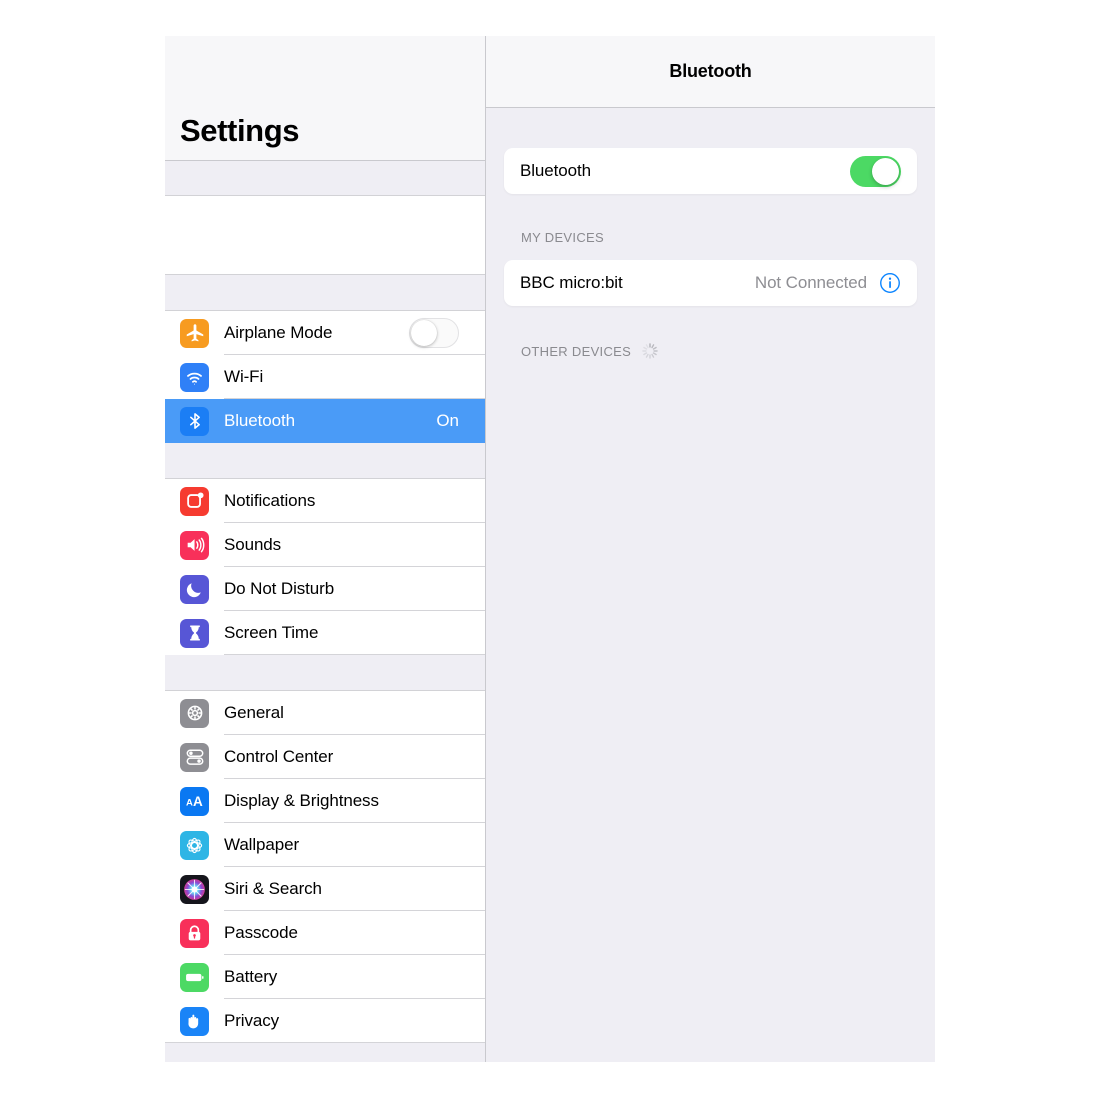 Image resolution: width=1100 pixels, height=1100 pixels. What do you see at coordinates (562, 237) in the screenshot?
I see `my-devices-header-label: MY DEVICES` at bounding box center [562, 237].